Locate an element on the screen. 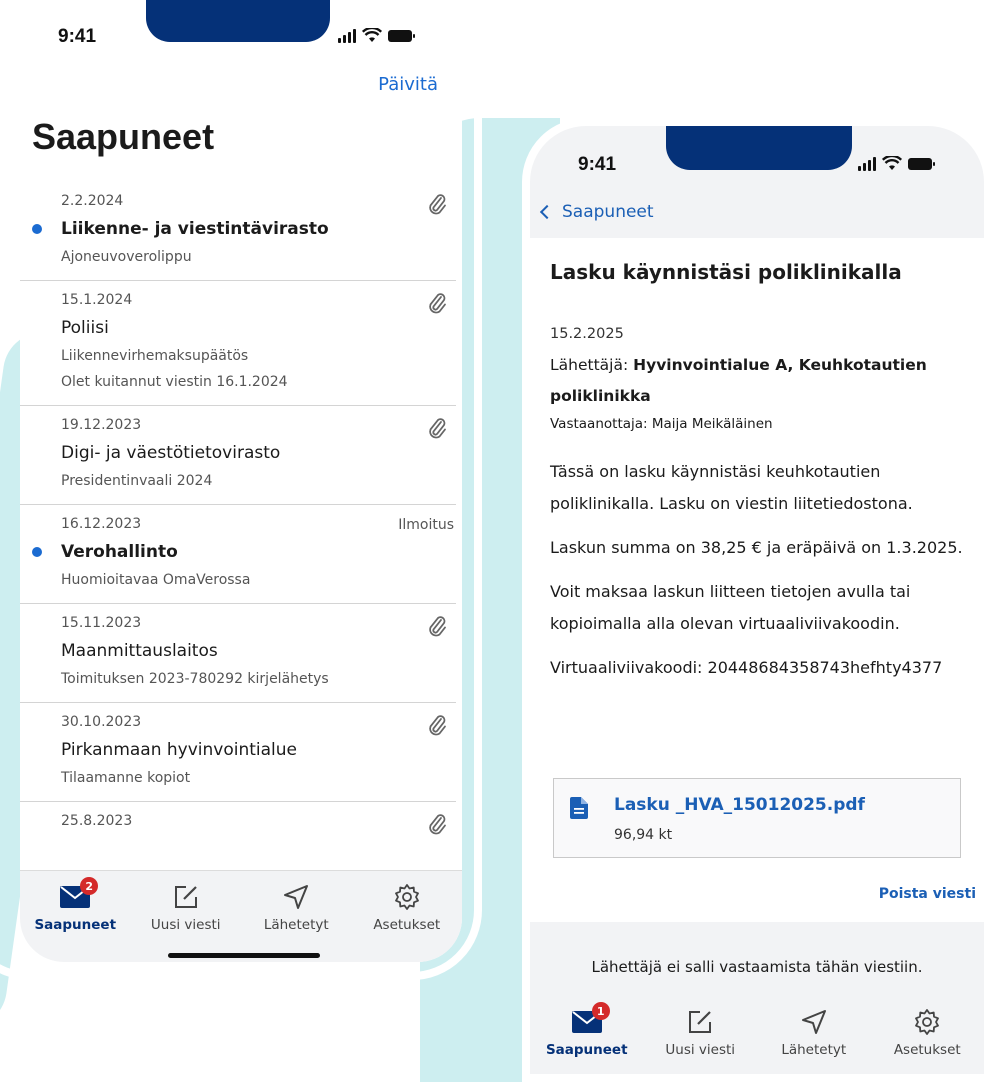 This screenshot has height=1082, width=992. attachment-size: 96,94 kt is located at coordinates (643, 835).